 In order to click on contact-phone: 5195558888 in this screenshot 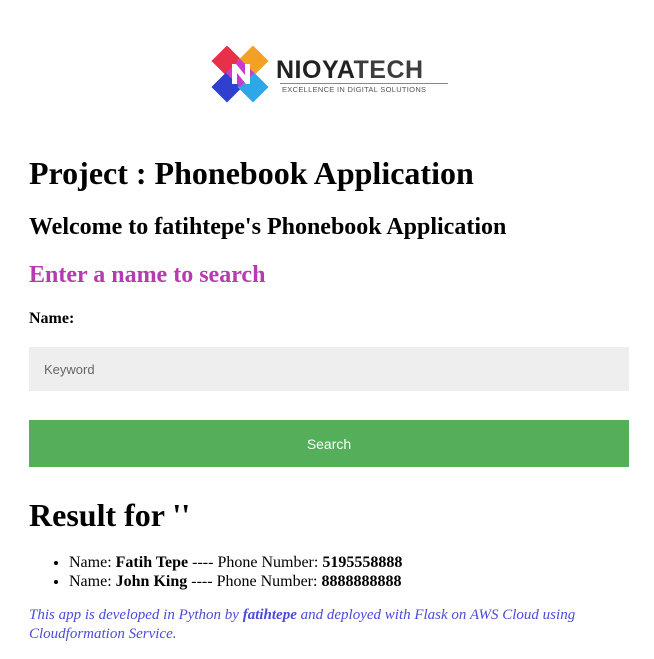, I will do `click(362, 562)`.